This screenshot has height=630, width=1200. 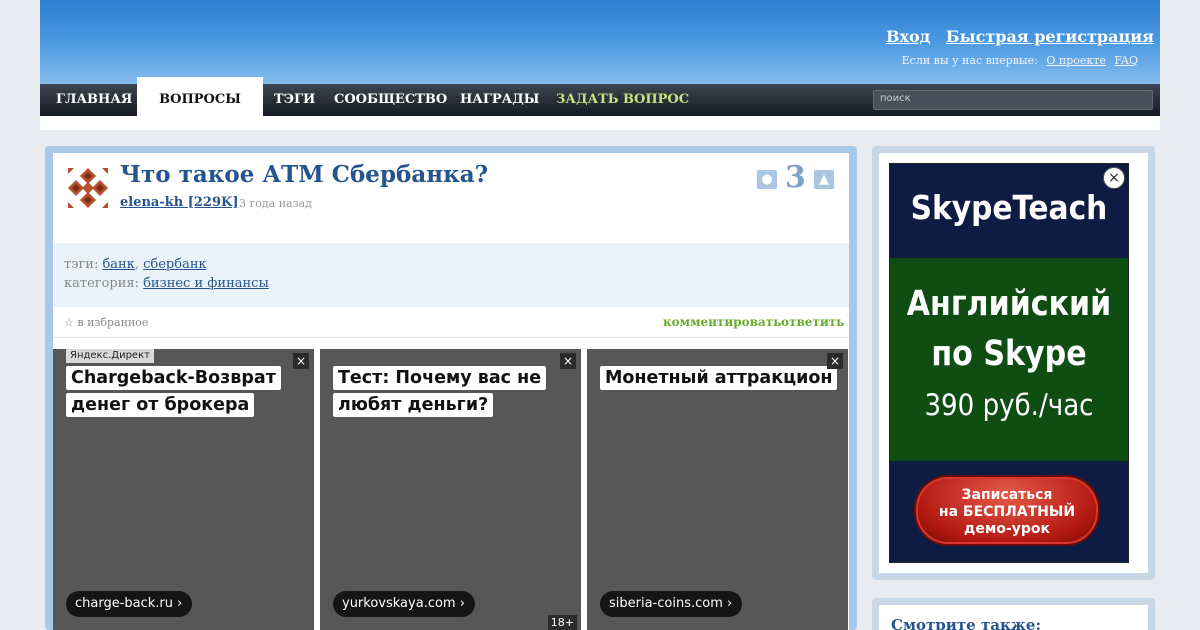 I want to click on star-icon: ☆, so click(x=69, y=322).